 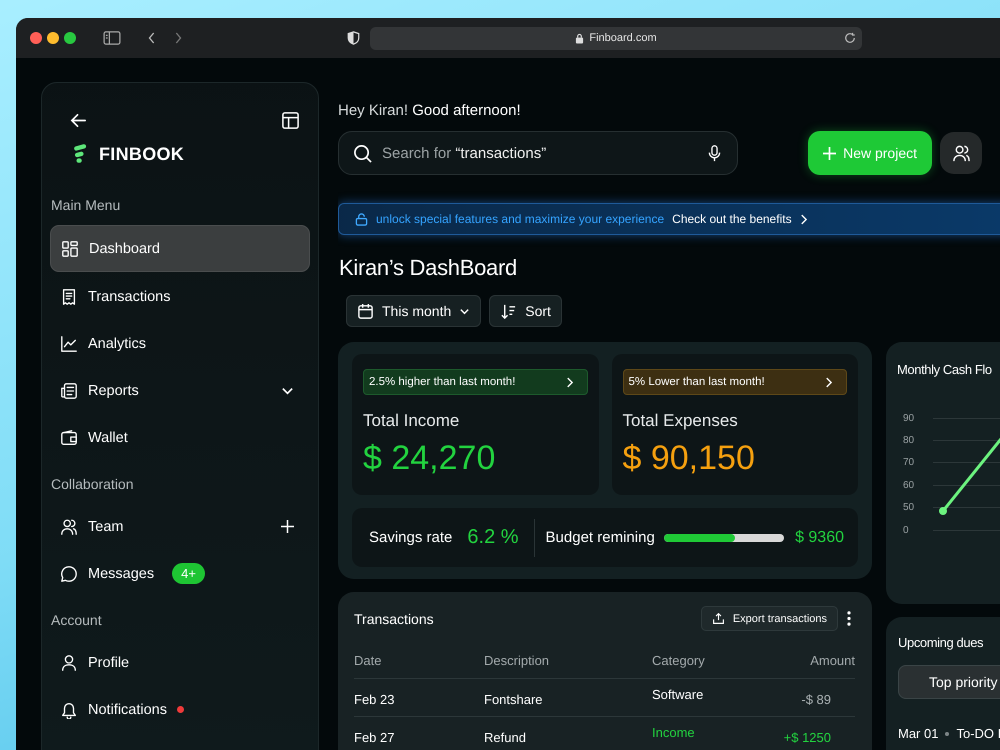 I want to click on nav-item: Transactions, so click(x=180, y=296).